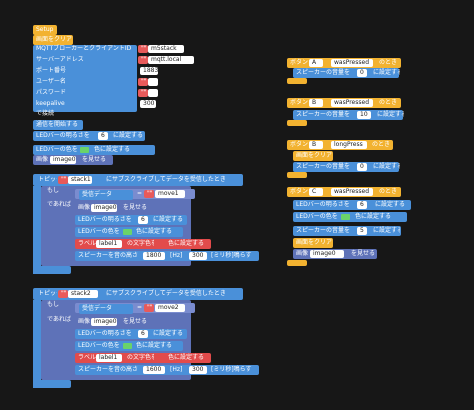 This screenshot has width=474, height=410. What do you see at coordinates (388, 191) in the screenshot?
I see `btn-c-suffix: のとき` at bounding box center [388, 191].